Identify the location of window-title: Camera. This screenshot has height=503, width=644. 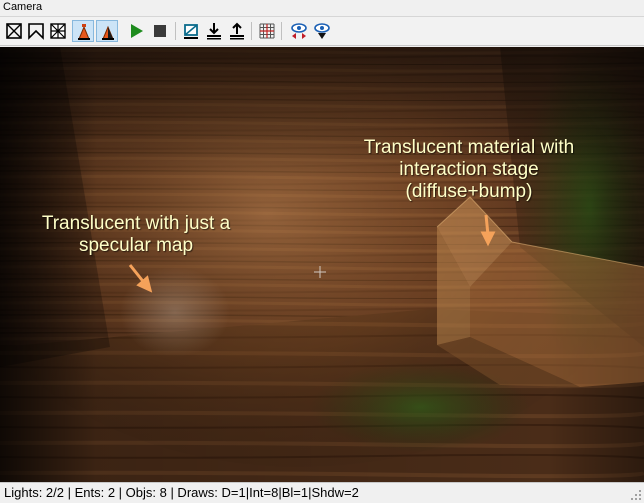
(23, 7).